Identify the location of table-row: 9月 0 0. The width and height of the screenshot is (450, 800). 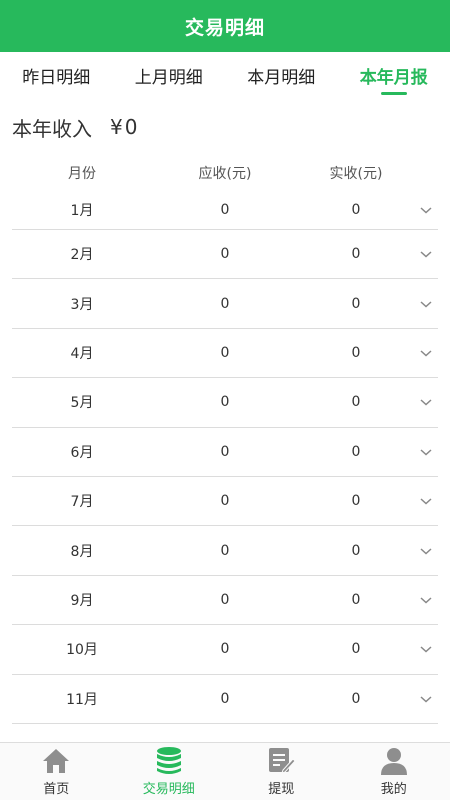
(225, 601).